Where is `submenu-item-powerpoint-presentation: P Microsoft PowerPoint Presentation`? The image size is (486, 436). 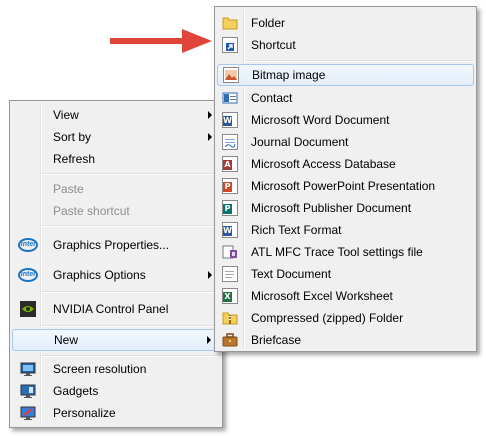 submenu-item-powerpoint-presentation: P Microsoft PowerPoint Presentation is located at coordinates (345, 186).